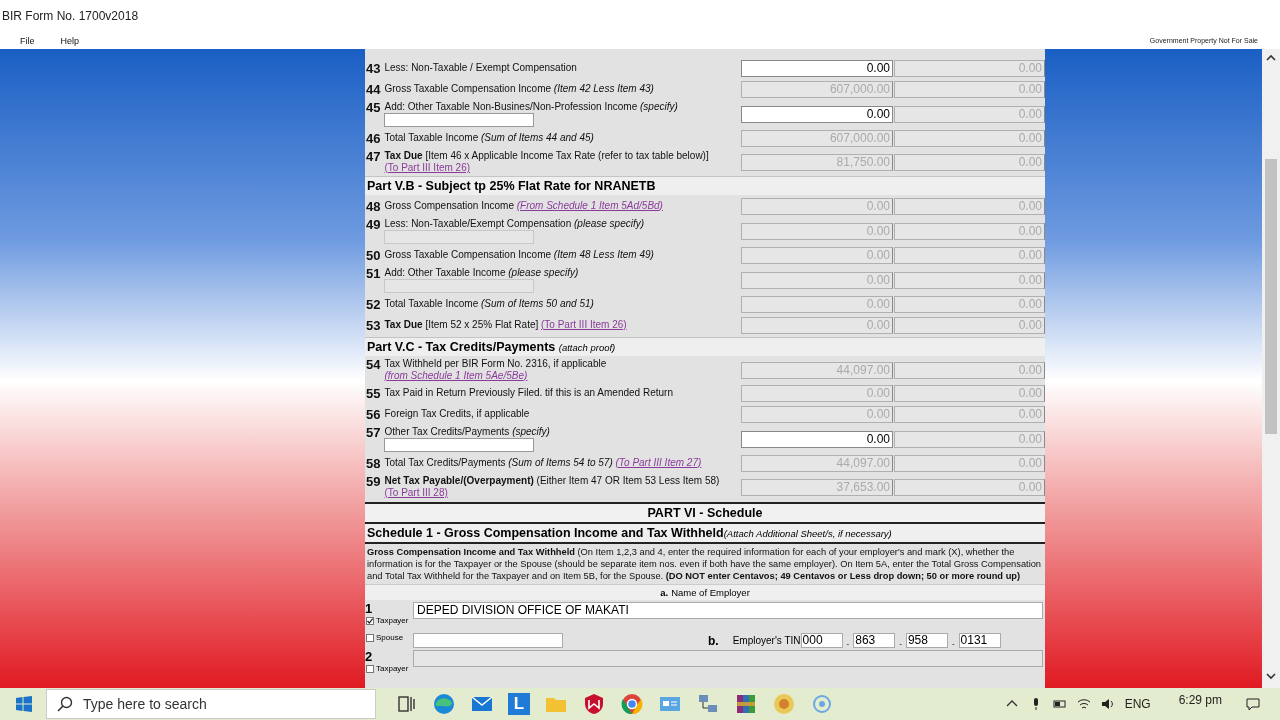 The width and height of the screenshot is (1280, 720). I want to click on item-number: 57, so click(373, 433).